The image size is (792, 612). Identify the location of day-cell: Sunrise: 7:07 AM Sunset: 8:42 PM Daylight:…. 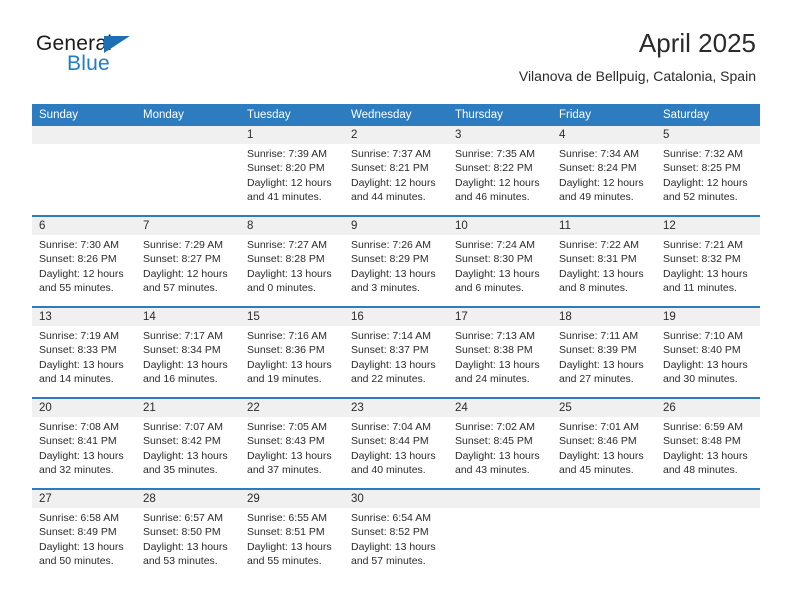
(188, 453).